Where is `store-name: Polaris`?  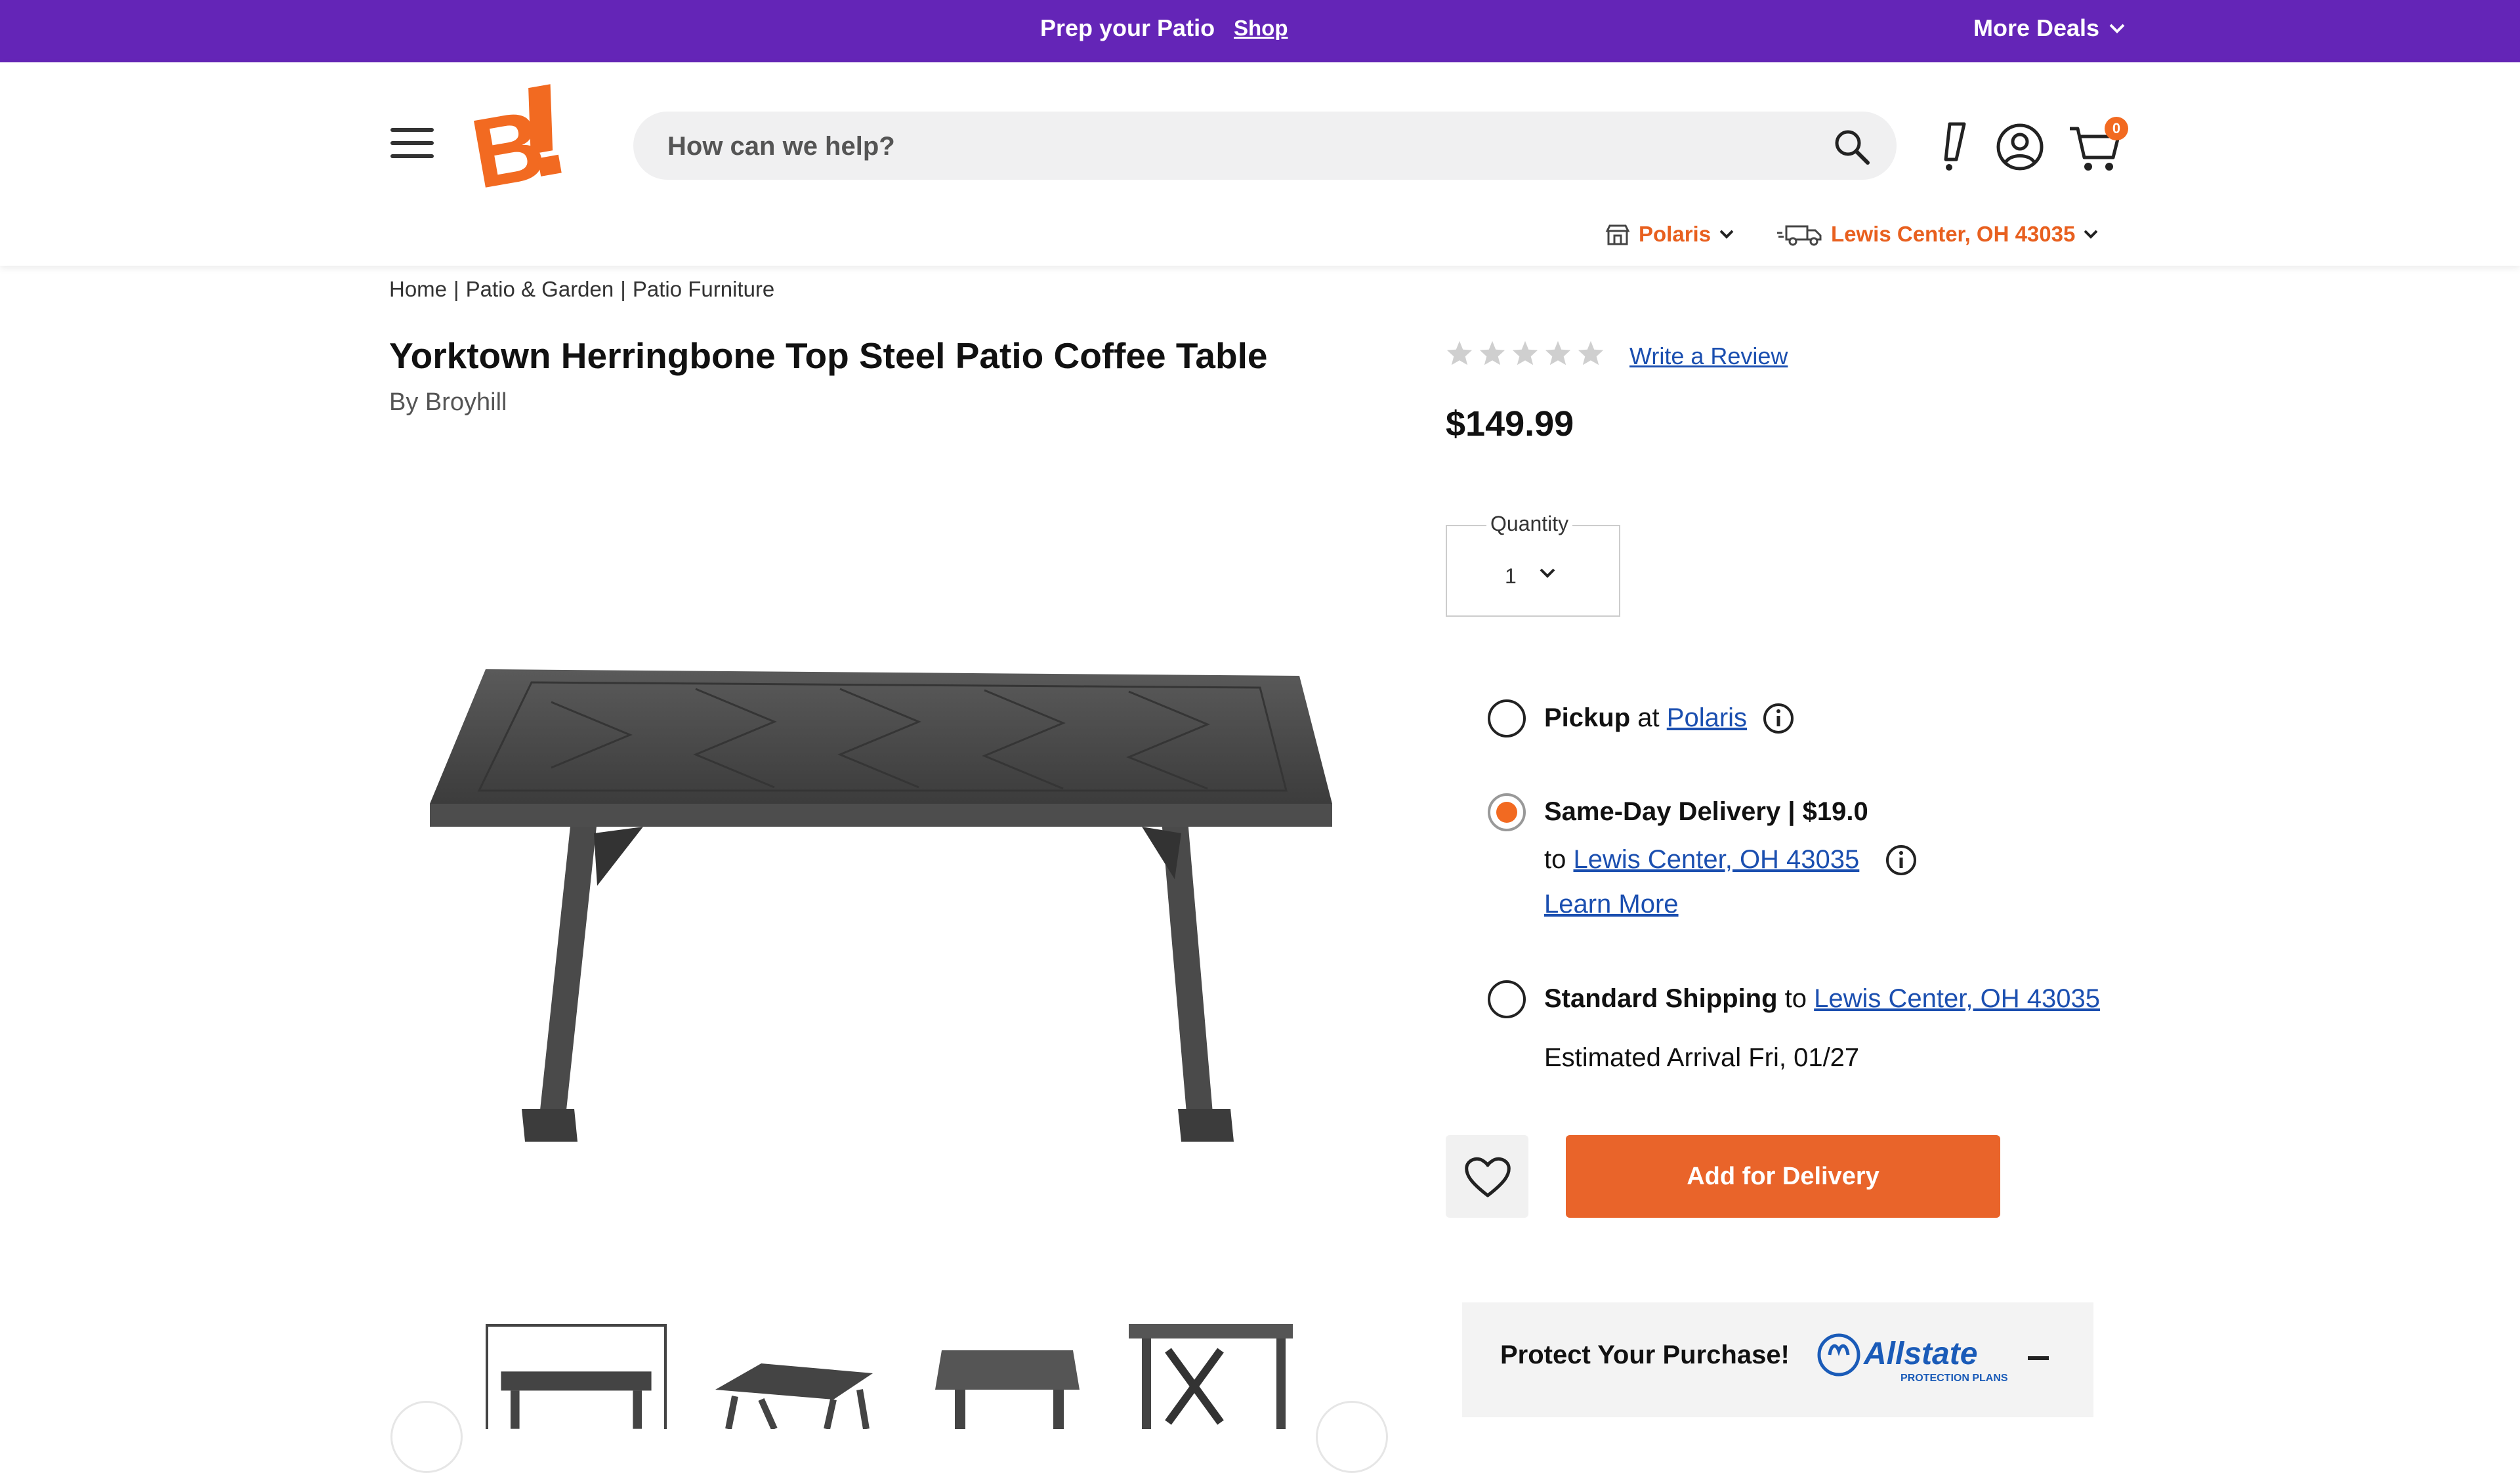
store-name: Polaris is located at coordinates (1675, 234).